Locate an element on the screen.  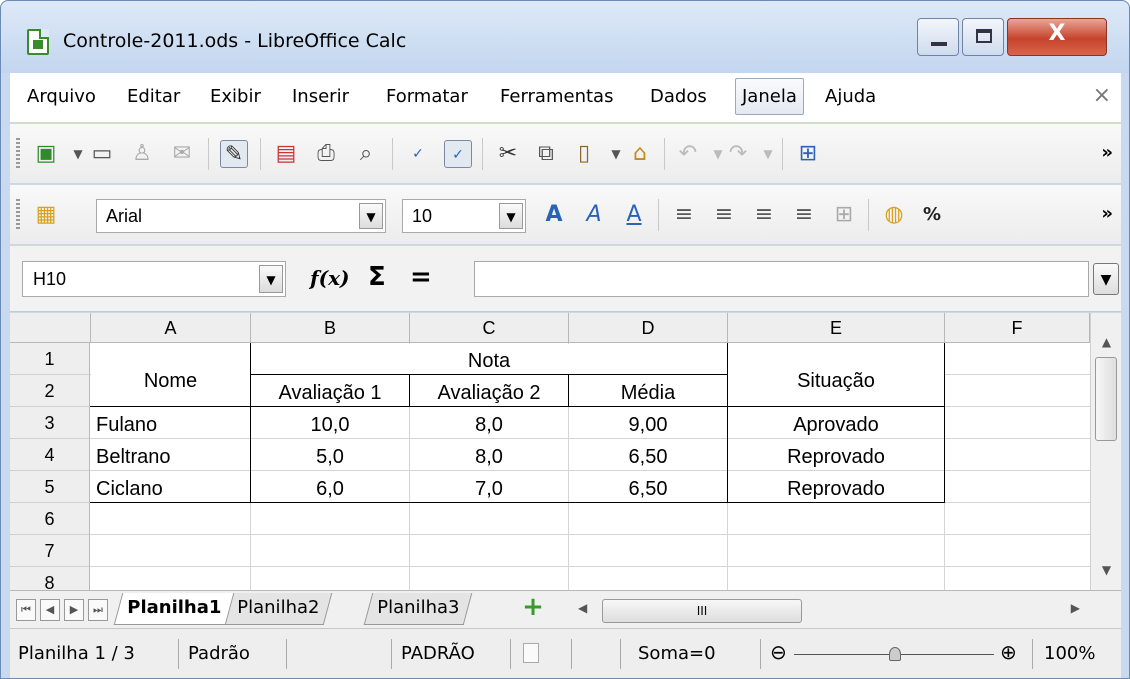
column-header-d: D is located at coordinates (648, 328).